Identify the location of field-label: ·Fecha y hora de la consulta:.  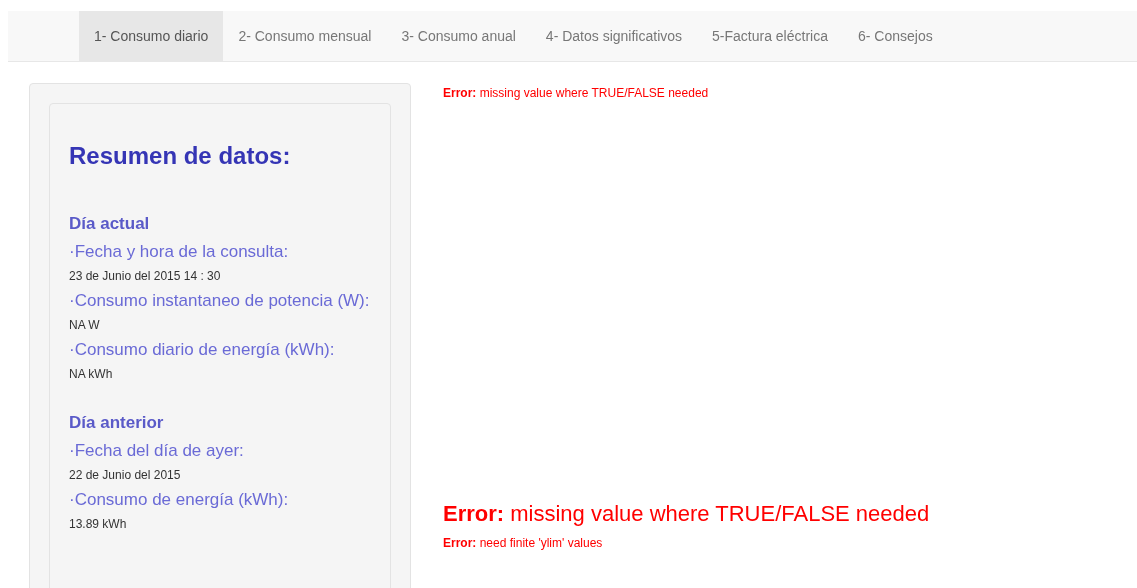
(179, 251).